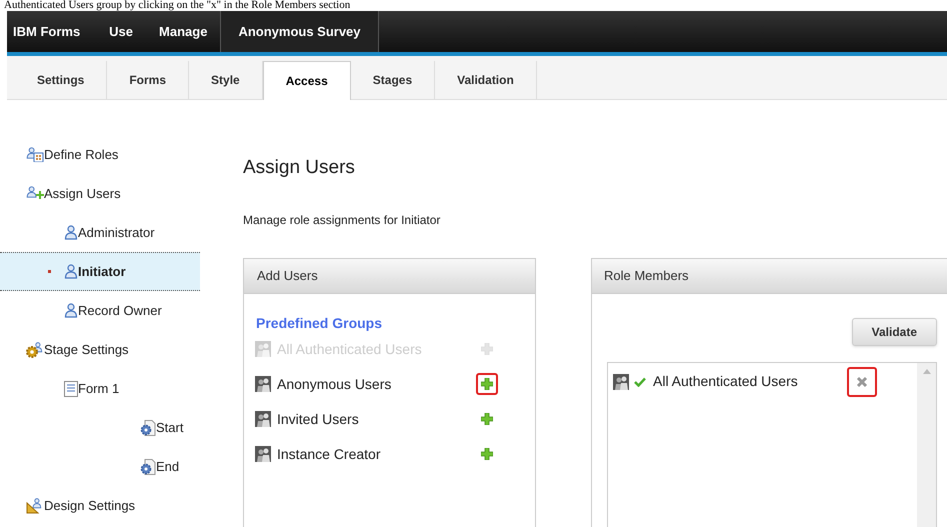 This screenshot has height=527, width=947. Describe the element at coordinates (100, 466) in the screenshot. I see `tree-item: End` at that location.